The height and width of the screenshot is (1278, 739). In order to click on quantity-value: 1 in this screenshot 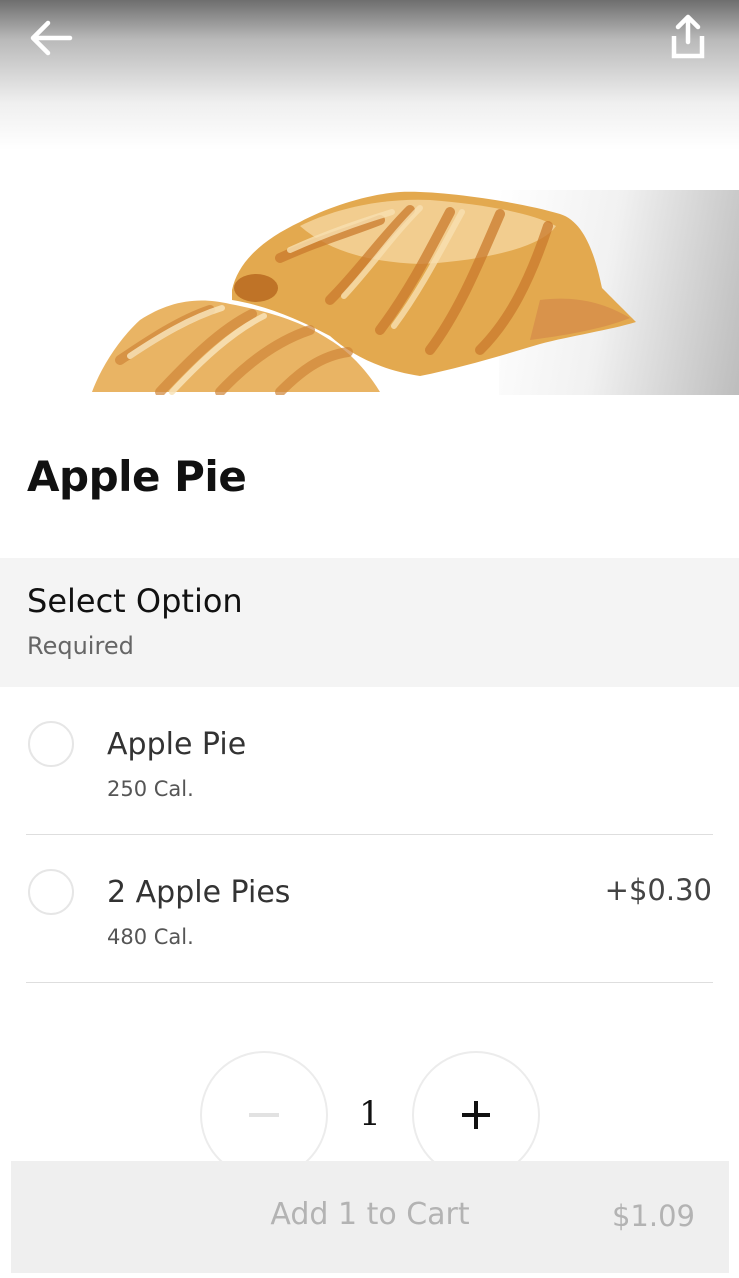, I will do `click(370, 1114)`.